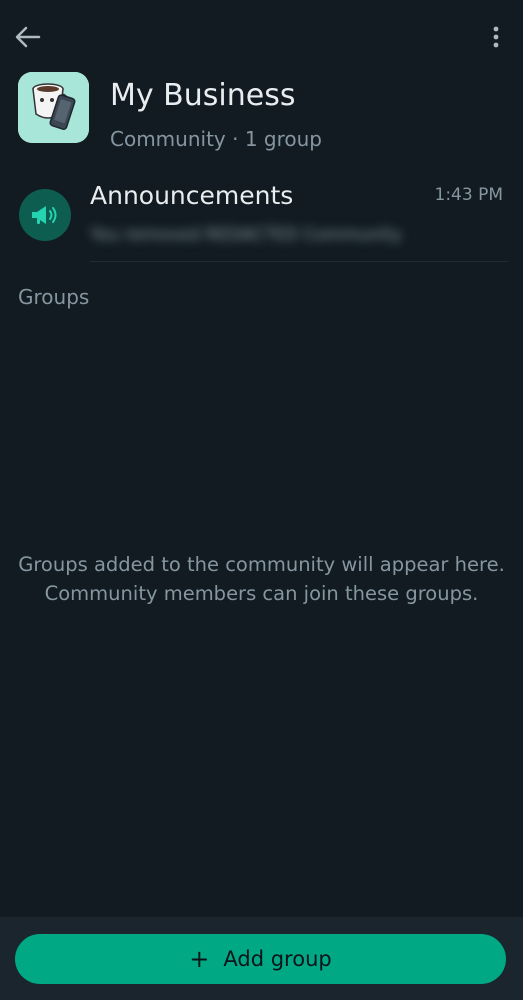 The width and height of the screenshot is (523, 1000). What do you see at coordinates (277, 959) in the screenshot?
I see `add-group-label: Add group` at bounding box center [277, 959].